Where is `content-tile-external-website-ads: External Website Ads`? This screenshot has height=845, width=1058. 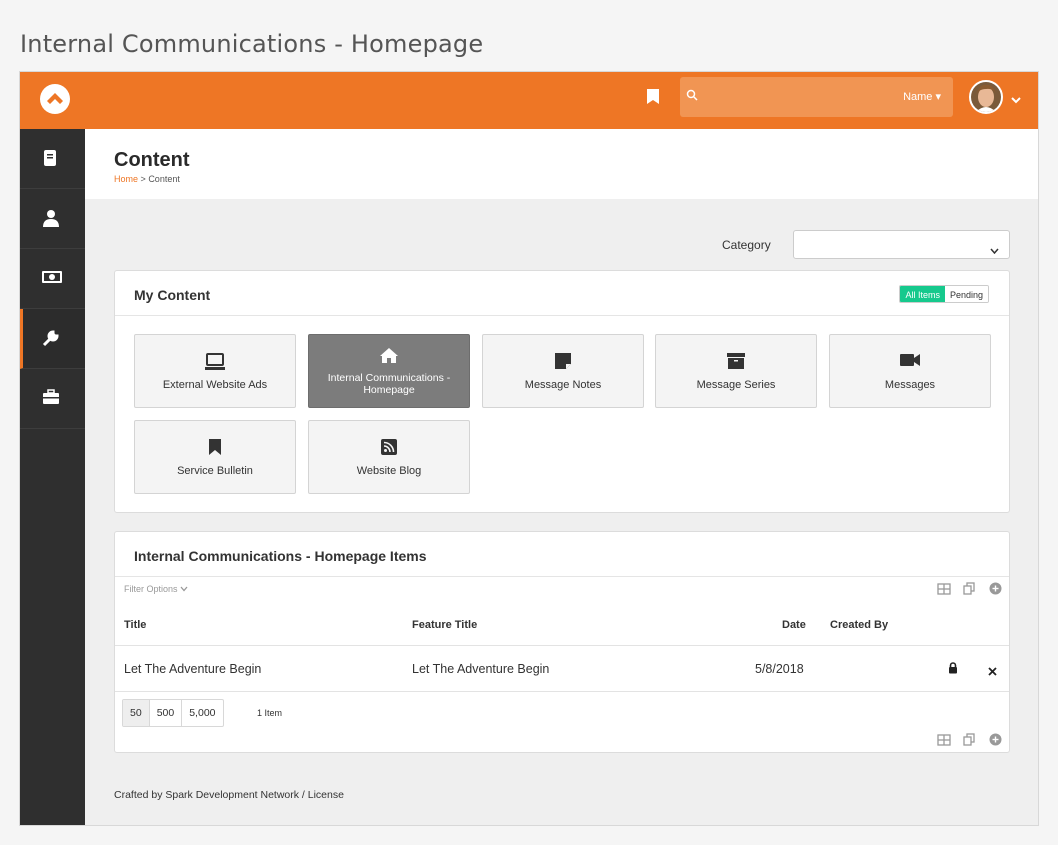
content-tile-external-website-ads: External Website Ads is located at coordinates (215, 371).